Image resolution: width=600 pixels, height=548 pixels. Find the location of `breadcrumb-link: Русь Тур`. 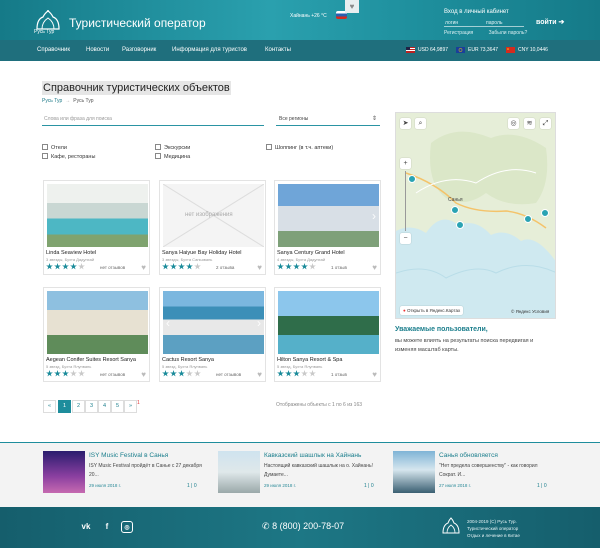

breadcrumb-link: Русь Тур is located at coordinates (52, 101).